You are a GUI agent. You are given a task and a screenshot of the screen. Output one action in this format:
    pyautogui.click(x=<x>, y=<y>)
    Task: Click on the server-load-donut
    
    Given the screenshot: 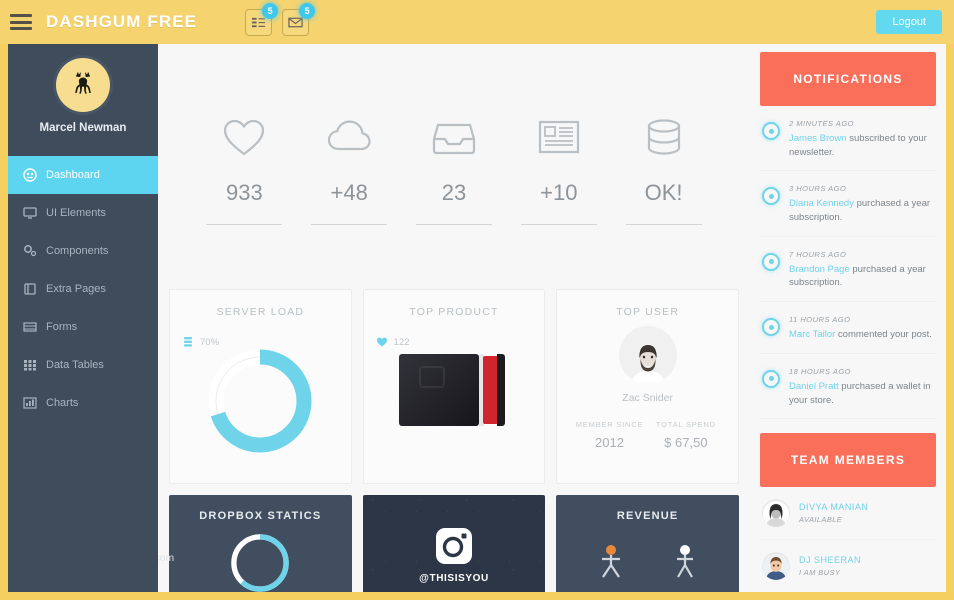 What is the action you would take?
    pyautogui.click(x=260, y=401)
    